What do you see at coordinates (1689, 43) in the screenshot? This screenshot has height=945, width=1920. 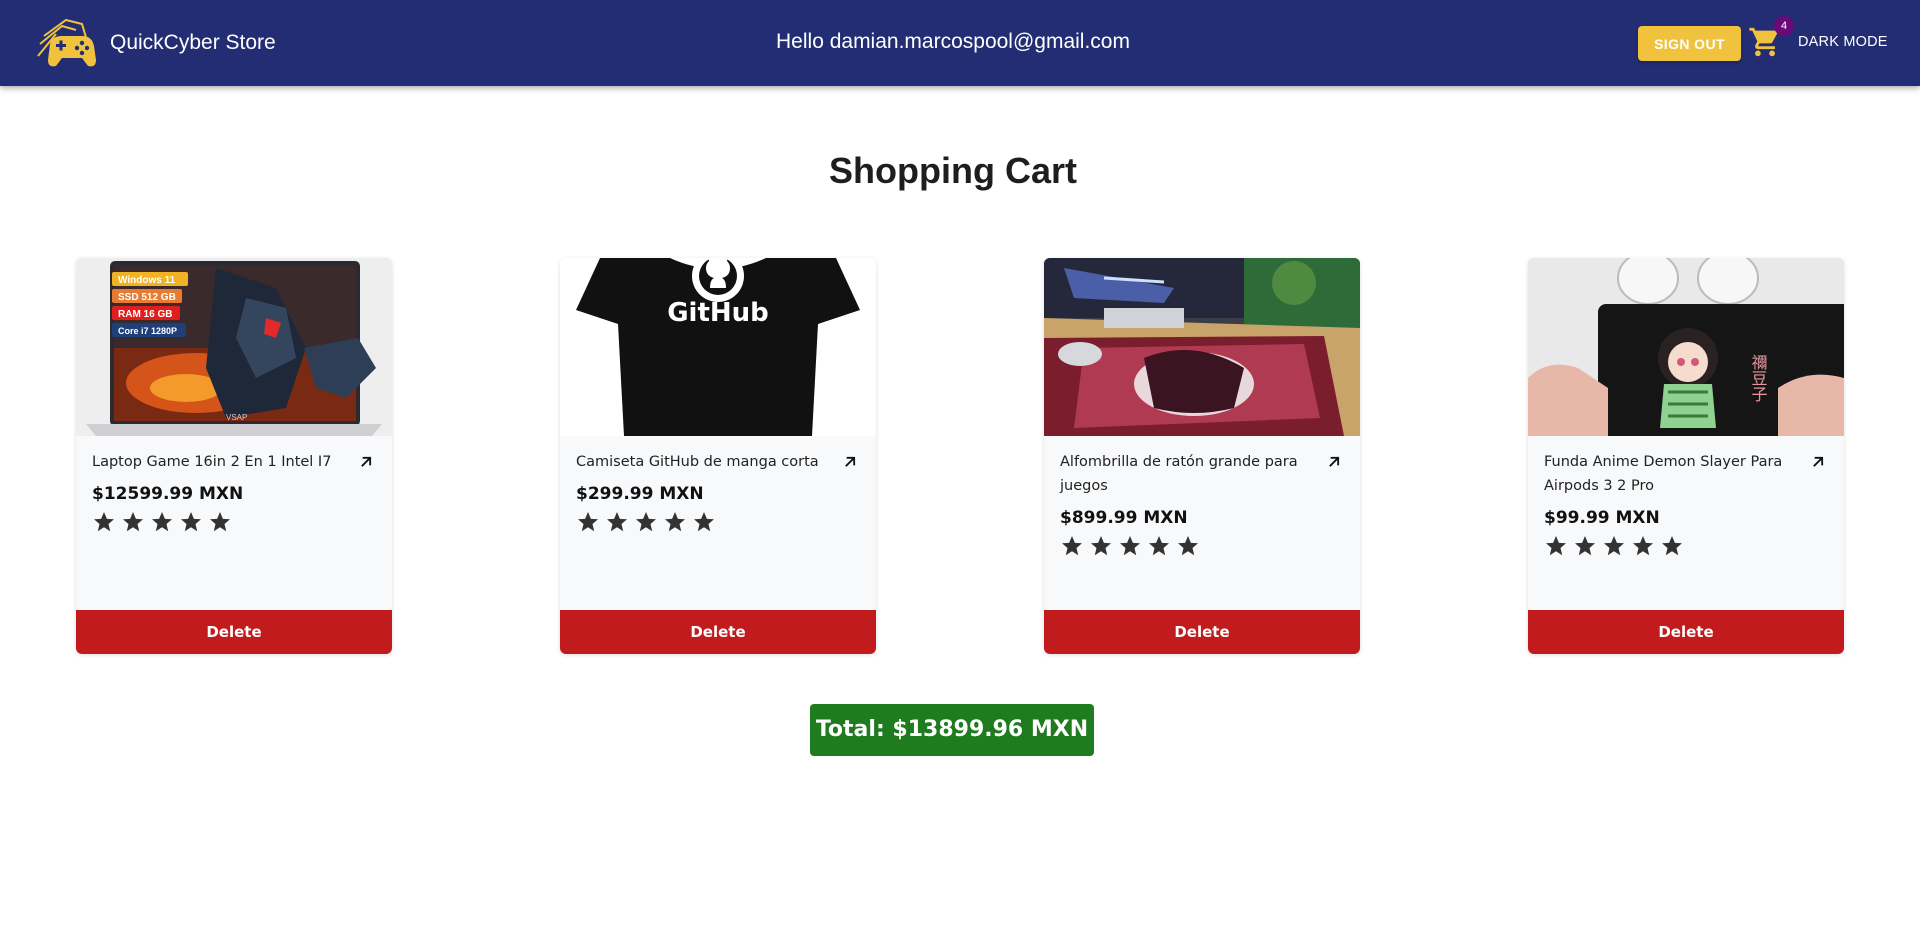 I see `sign-out-button: SIGN OUT` at bounding box center [1689, 43].